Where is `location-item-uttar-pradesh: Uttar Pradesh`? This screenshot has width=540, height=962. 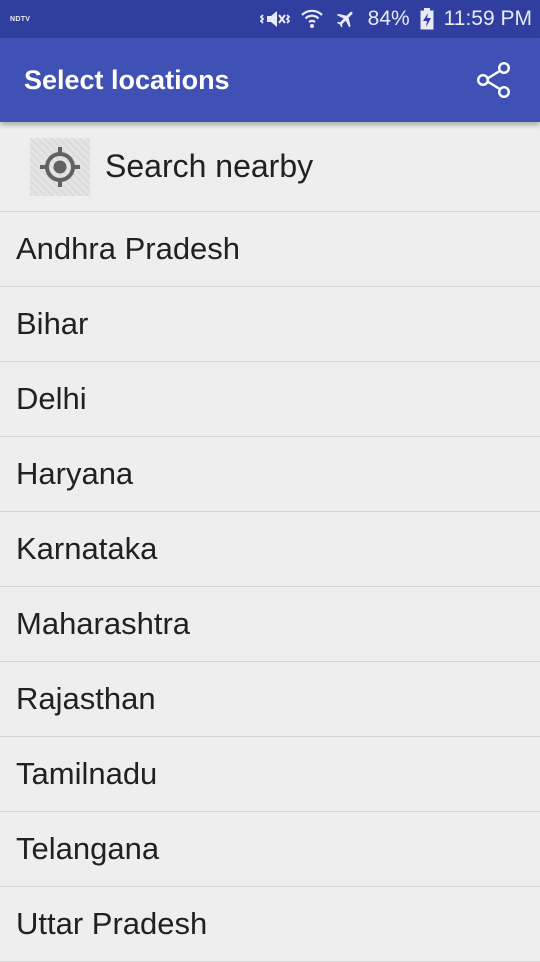
location-item-uttar-pradesh: Uttar Pradesh is located at coordinates (270, 924).